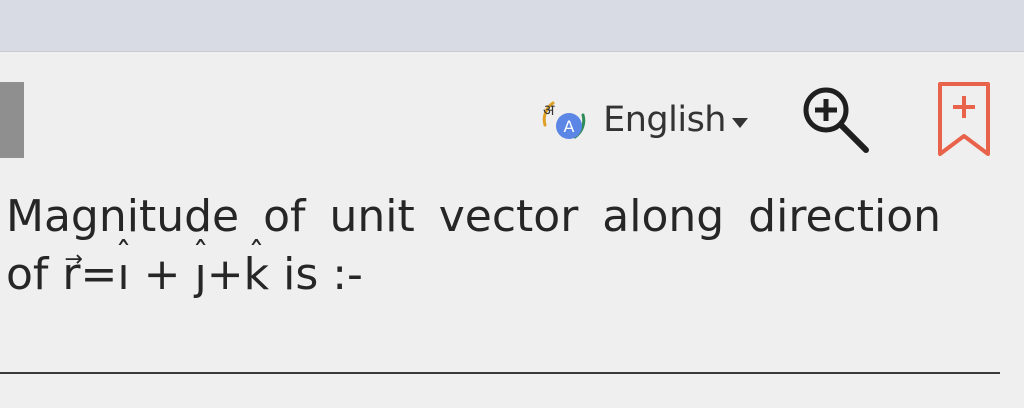  I want to click on language-label: English, so click(664, 120).